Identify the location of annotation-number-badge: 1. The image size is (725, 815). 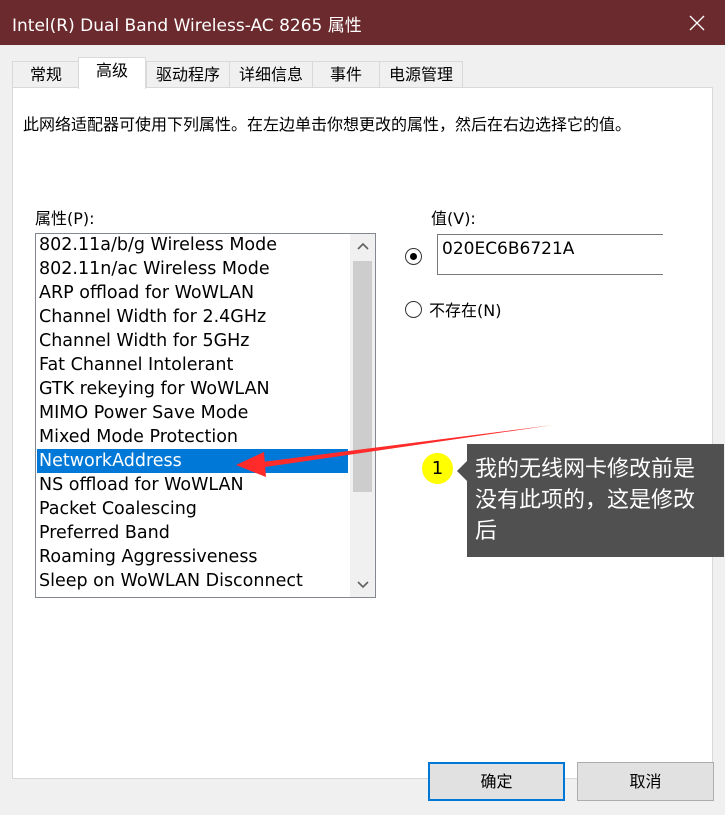
(437, 468).